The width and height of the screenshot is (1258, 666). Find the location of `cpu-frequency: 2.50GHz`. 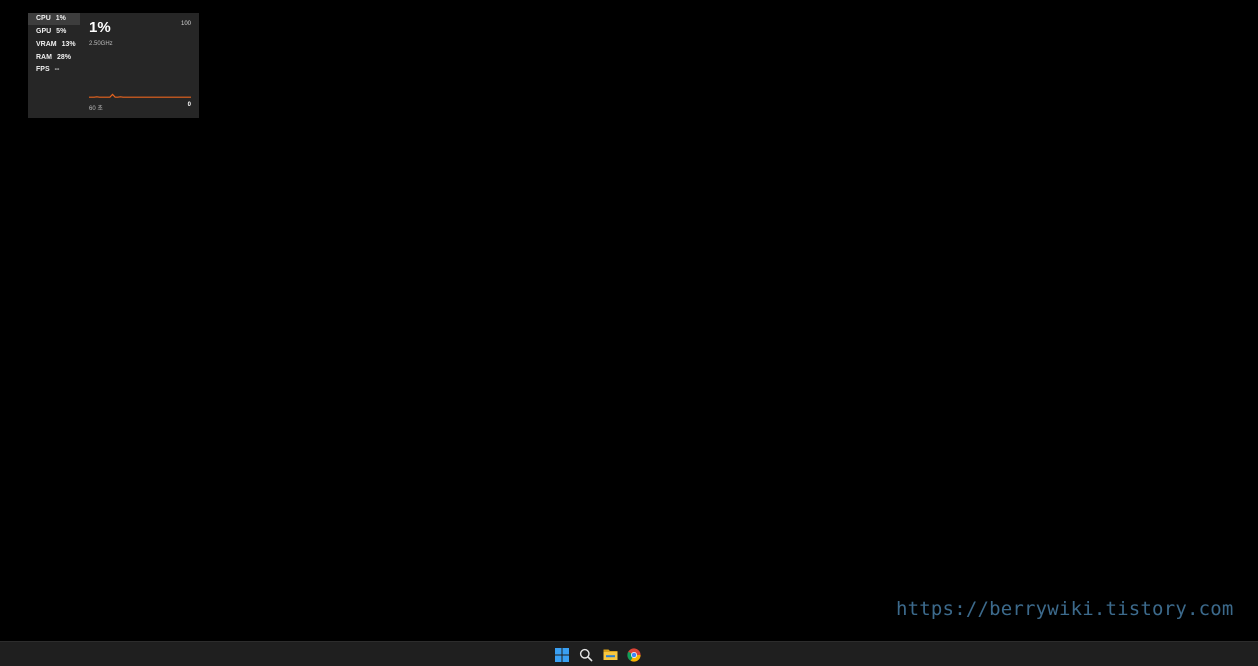

cpu-frequency: 2.50GHz is located at coordinates (101, 44).